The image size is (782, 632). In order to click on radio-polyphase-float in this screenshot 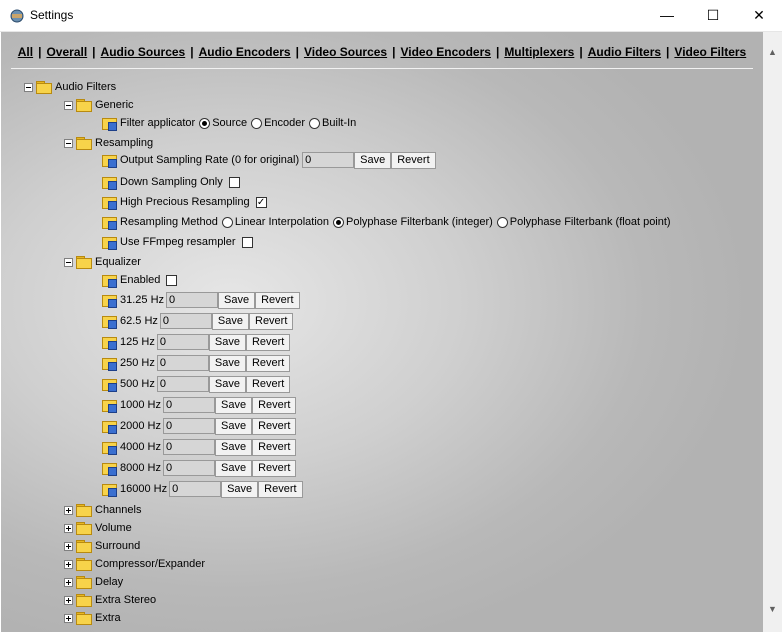, I will do `click(502, 222)`.